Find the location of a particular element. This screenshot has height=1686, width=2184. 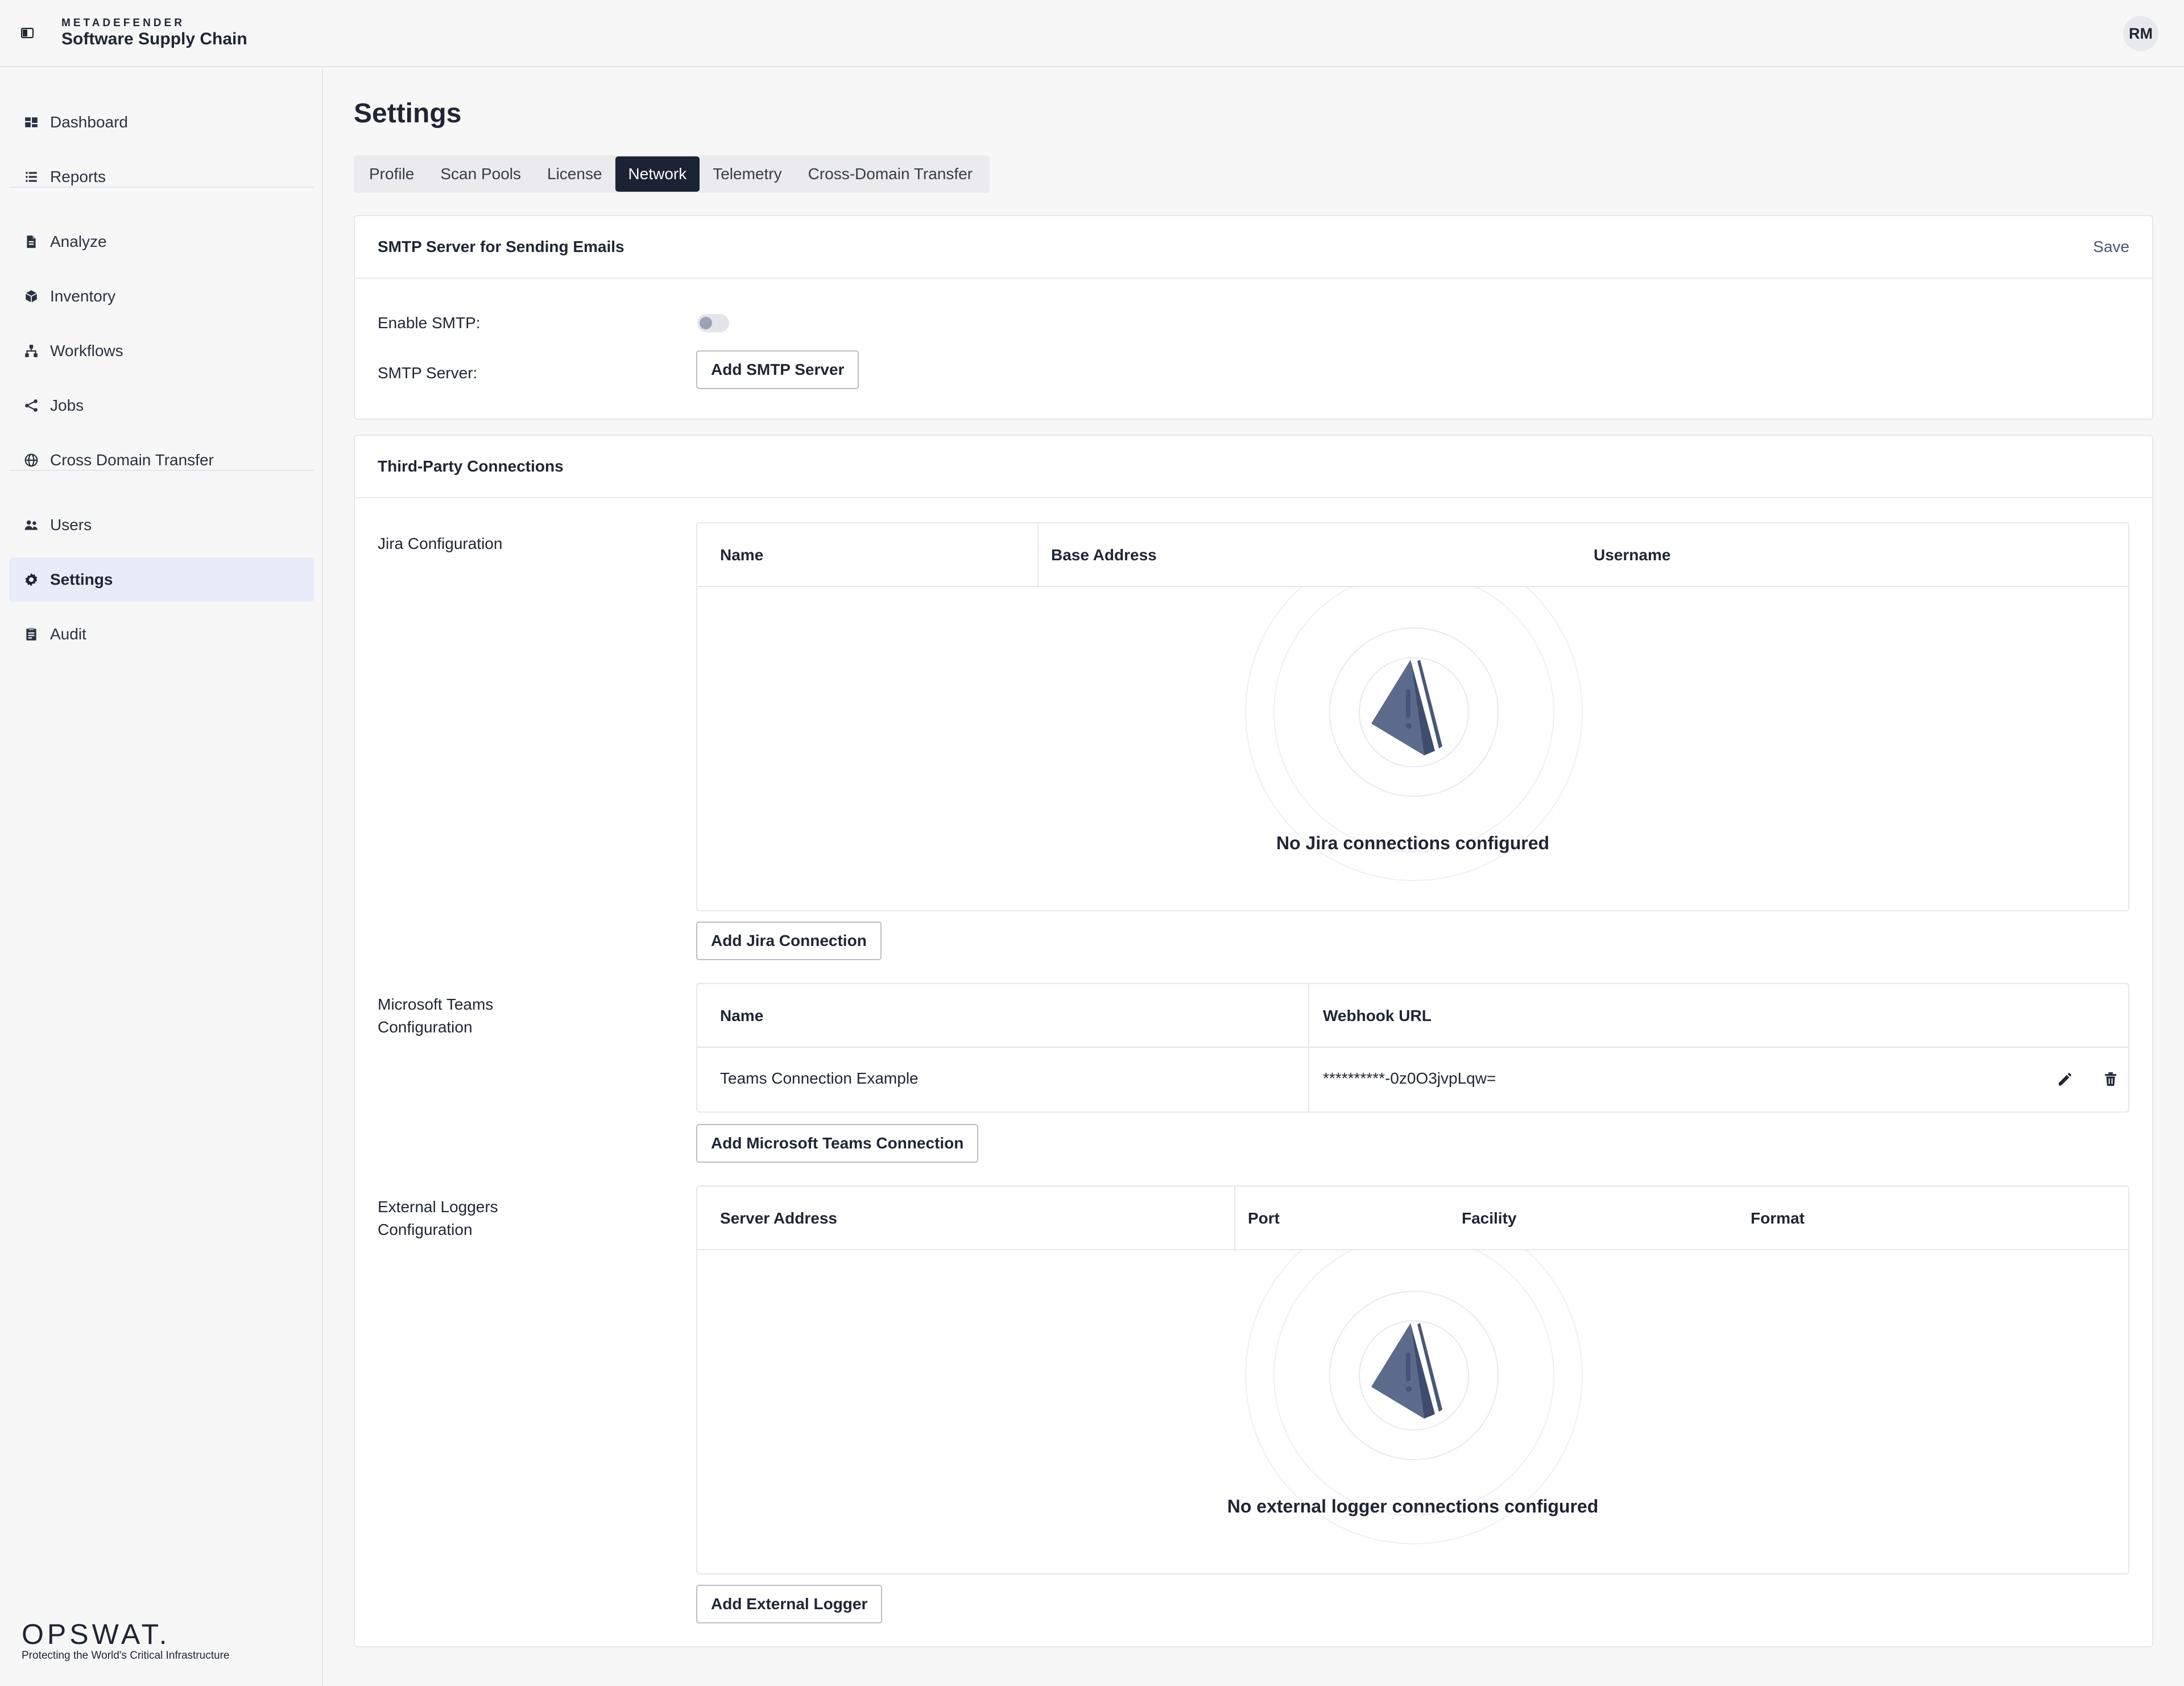

enable-smtp-label: Enable SMTP: is located at coordinates (429, 323).